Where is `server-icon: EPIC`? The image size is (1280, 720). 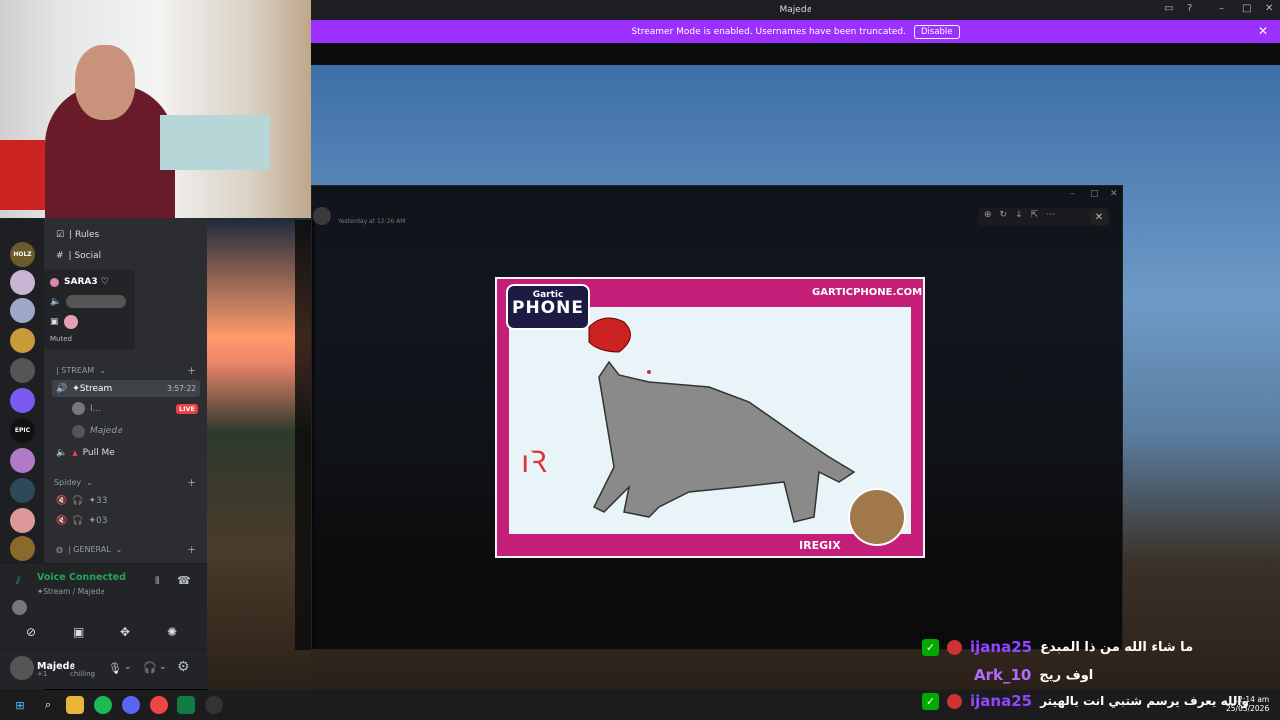 server-icon: EPIC is located at coordinates (22, 430).